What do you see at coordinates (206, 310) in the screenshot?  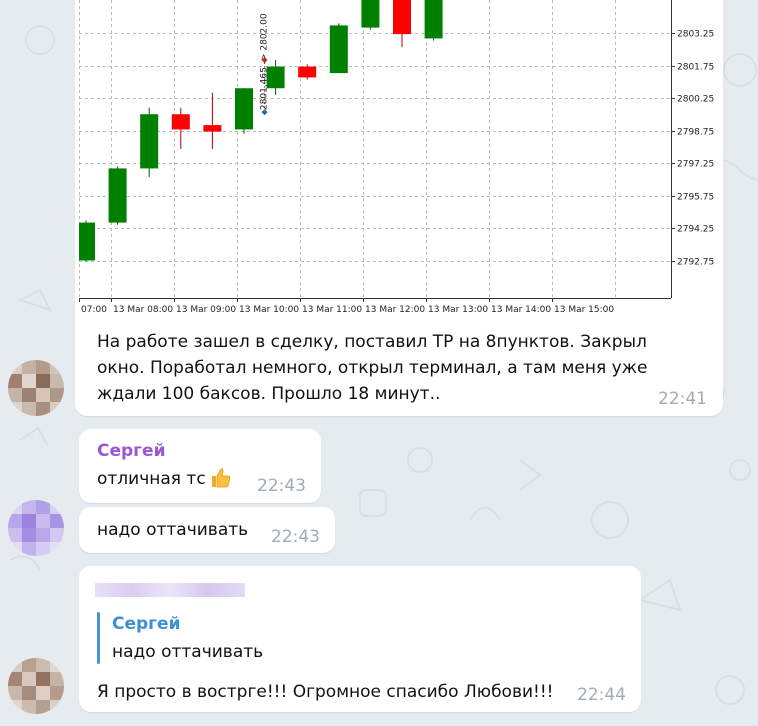 I see `x-tick-label: 13 Mar 09:00` at bounding box center [206, 310].